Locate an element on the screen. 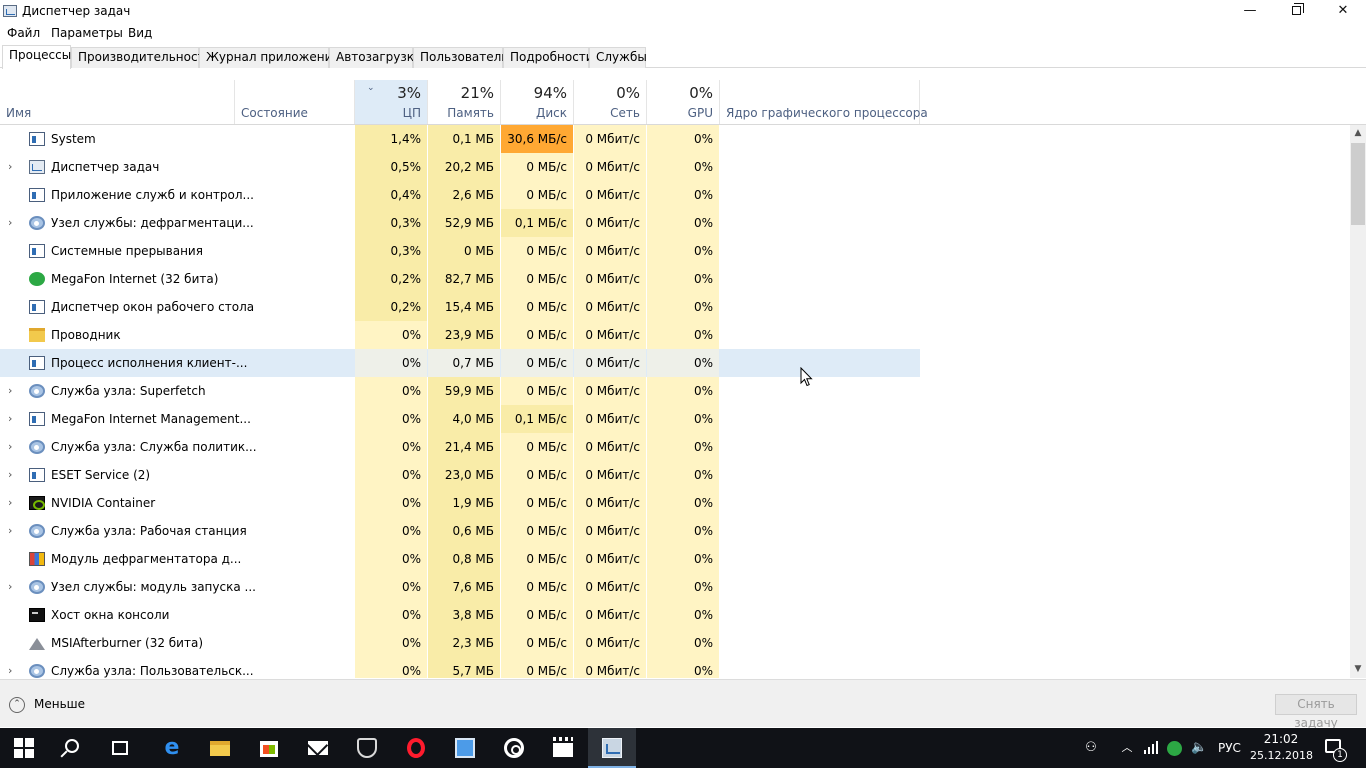 The width and height of the screenshot is (1366, 768). taskbar-store is located at coordinates (269, 748).